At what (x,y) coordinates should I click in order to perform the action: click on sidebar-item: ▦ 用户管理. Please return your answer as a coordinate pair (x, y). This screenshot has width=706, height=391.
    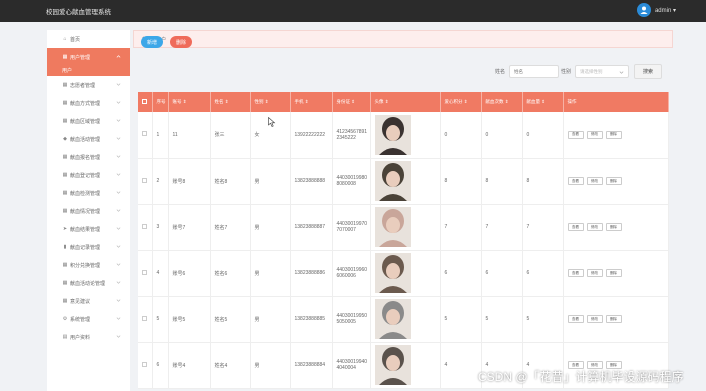
    Looking at the image, I should click on (88, 57).